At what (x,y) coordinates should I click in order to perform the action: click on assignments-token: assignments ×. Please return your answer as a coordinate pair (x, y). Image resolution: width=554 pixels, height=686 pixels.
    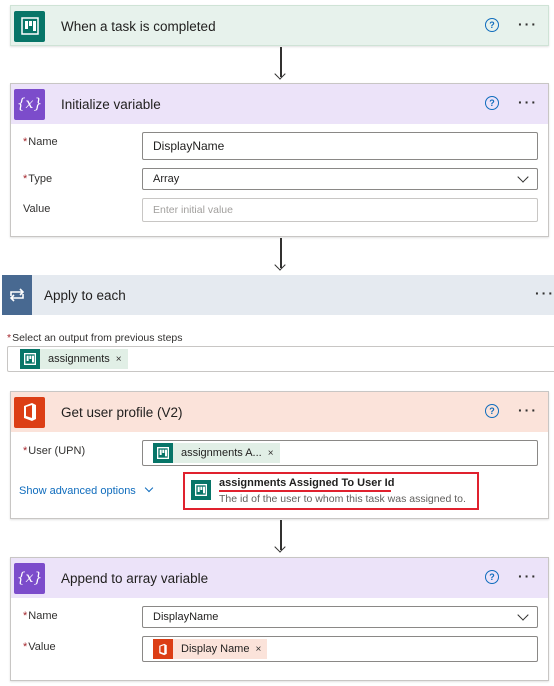
    Looking at the image, I should click on (74, 359).